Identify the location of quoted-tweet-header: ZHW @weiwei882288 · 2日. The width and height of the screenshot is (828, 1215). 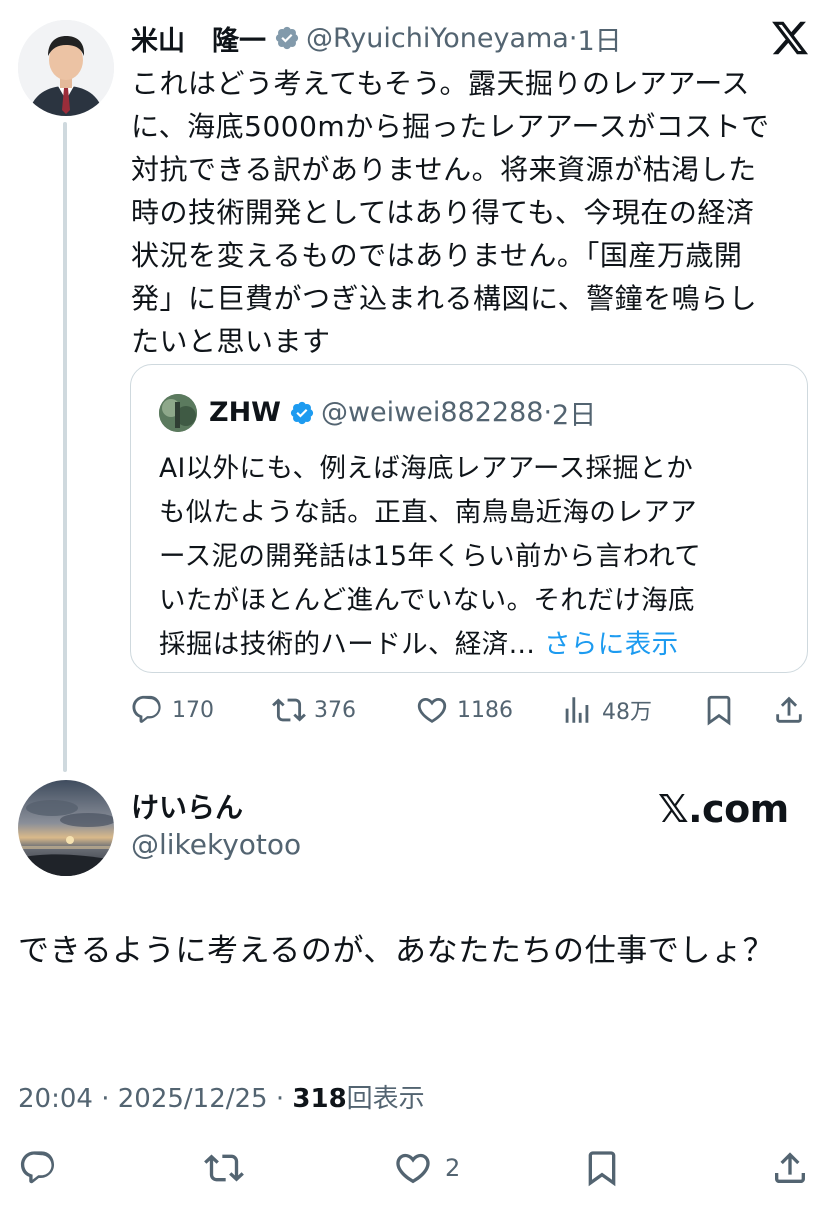
(377, 412).